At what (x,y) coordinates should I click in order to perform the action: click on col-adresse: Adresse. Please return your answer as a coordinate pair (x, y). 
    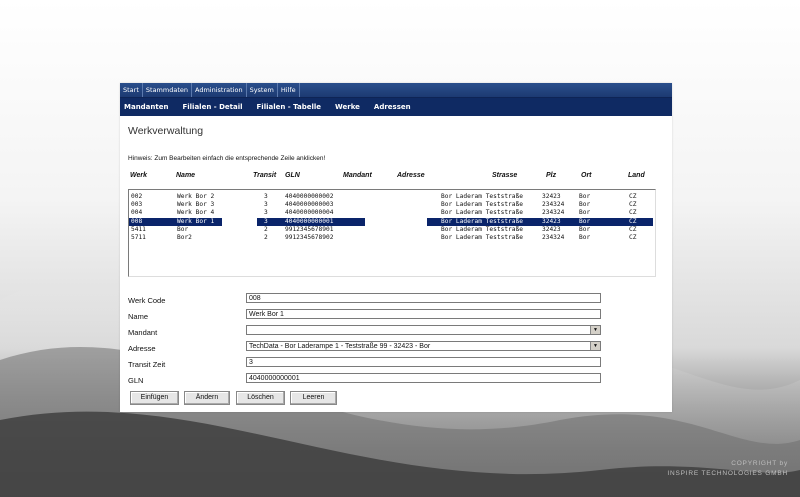
    Looking at the image, I should click on (411, 175).